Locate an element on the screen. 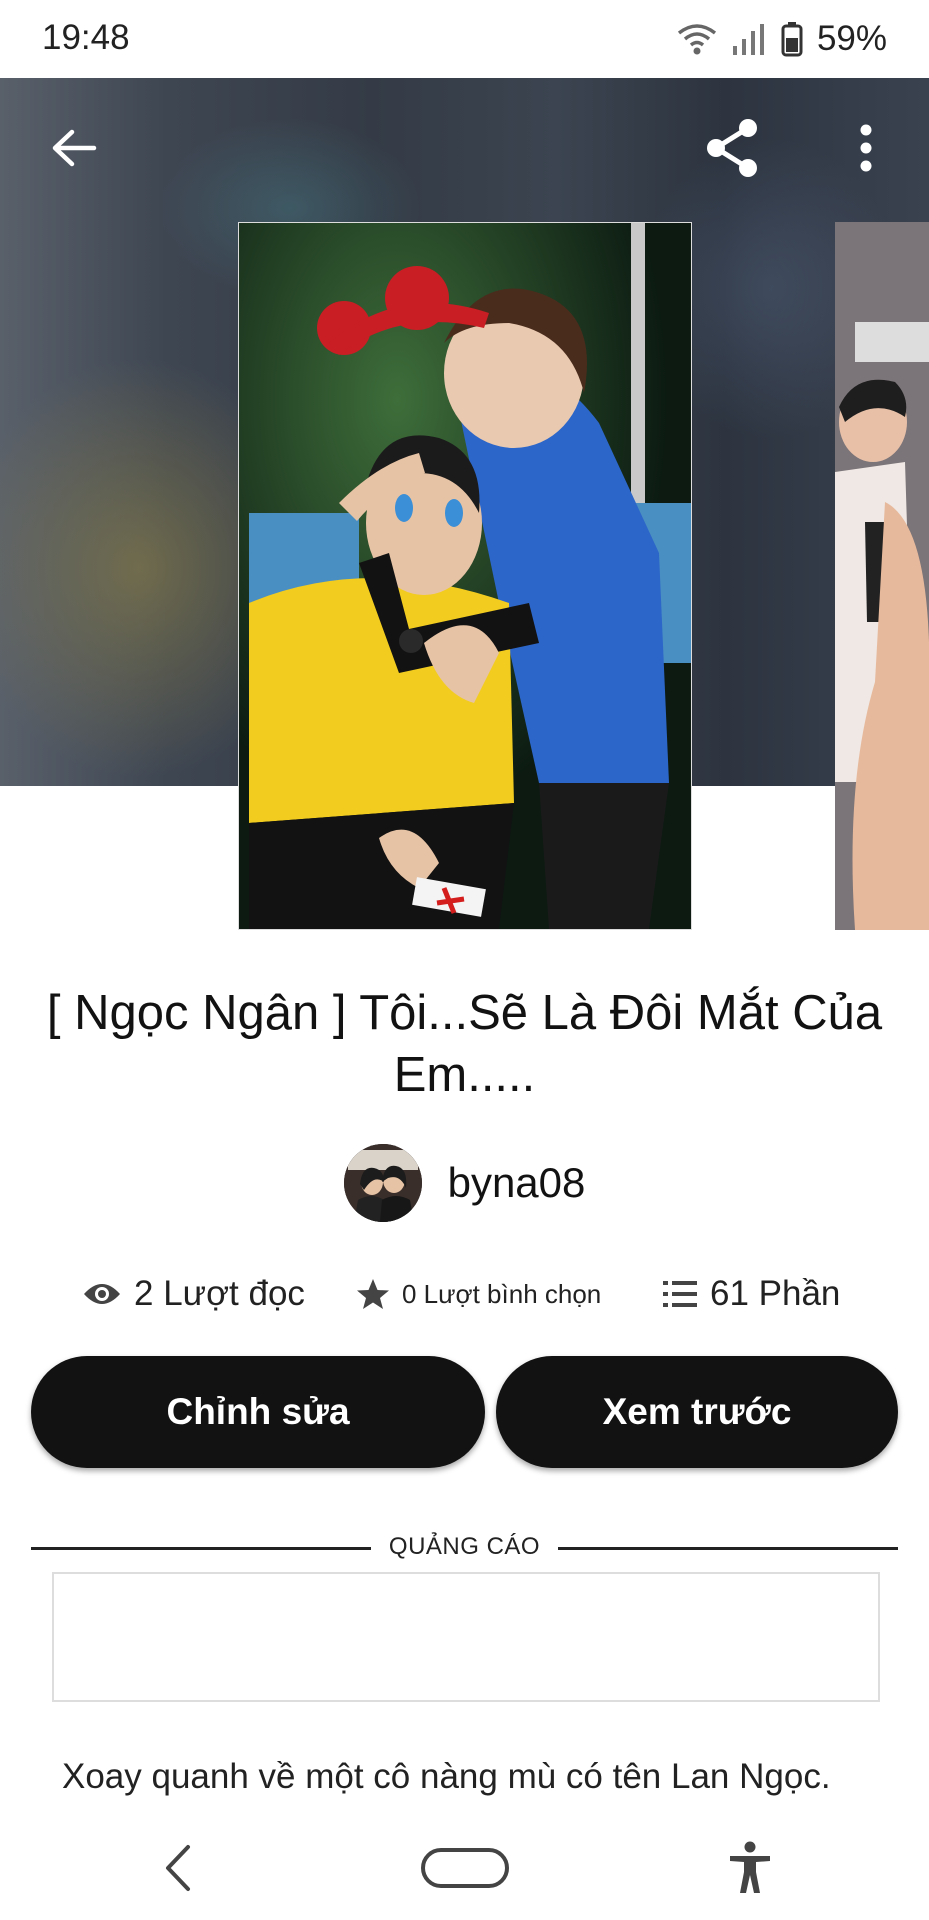 Image resolution: width=929 pixels, height=1920 pixels. status-icons: 59% is located at coordinates (782, 39).